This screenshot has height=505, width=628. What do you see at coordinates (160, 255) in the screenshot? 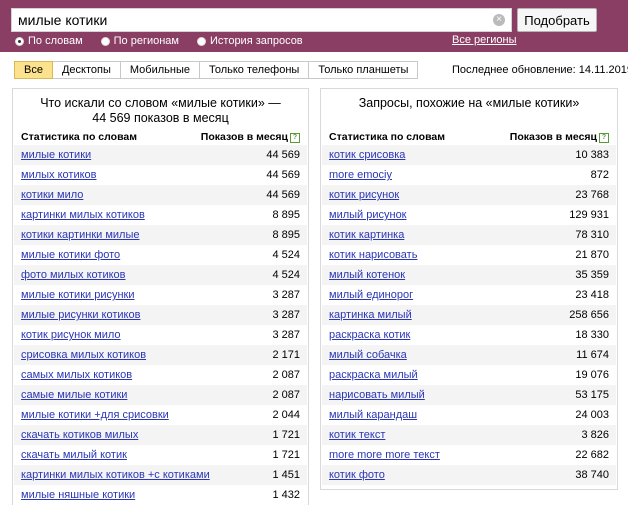
I see `table-row: милые котики фото 4 524` at bounding box center [160, 255].